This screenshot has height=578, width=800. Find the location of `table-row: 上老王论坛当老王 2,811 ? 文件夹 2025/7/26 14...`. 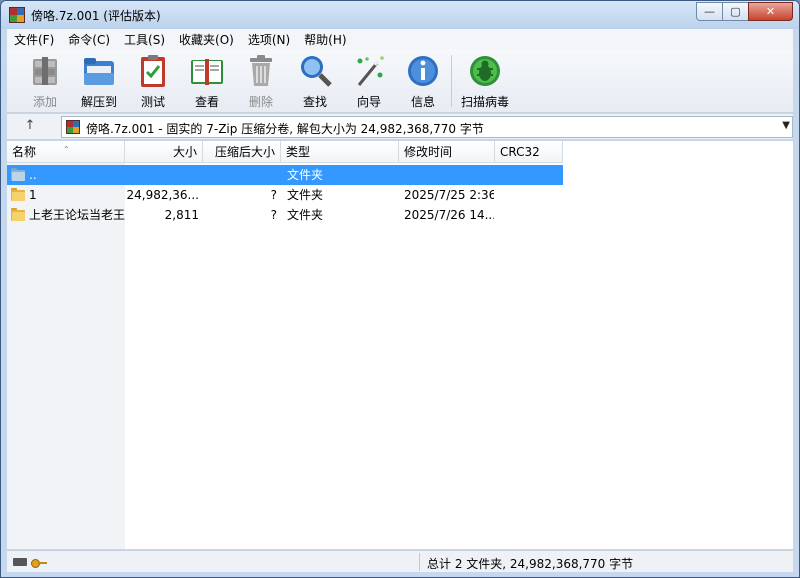

table-row: 上老王论坛当老王 2,811 ? 文件夹 2025/7/26 14... is located at coordinates (285, 215).